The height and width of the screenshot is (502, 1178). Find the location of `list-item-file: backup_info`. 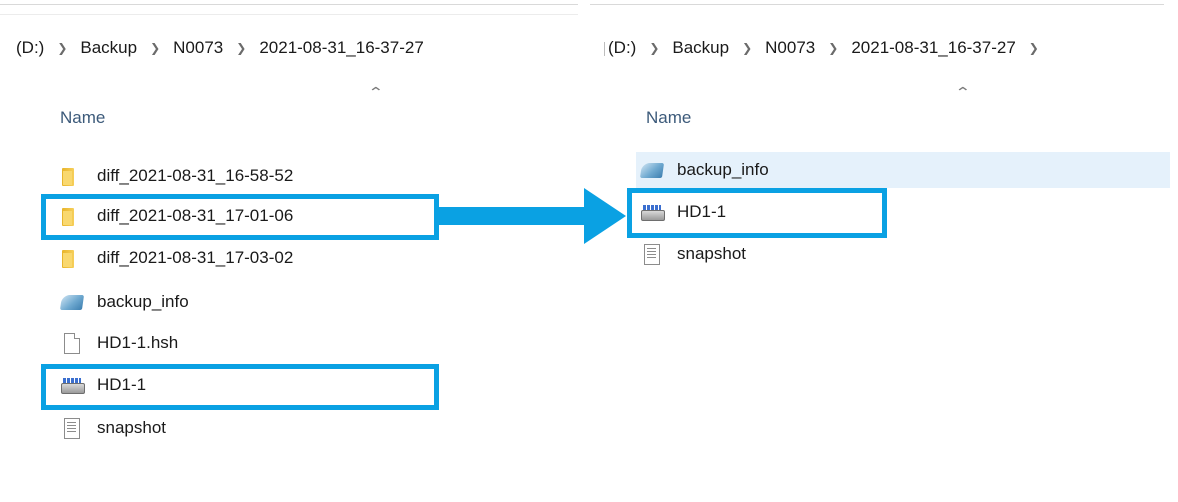

list-item-file: backup_info is located at coordinates (250, 302).